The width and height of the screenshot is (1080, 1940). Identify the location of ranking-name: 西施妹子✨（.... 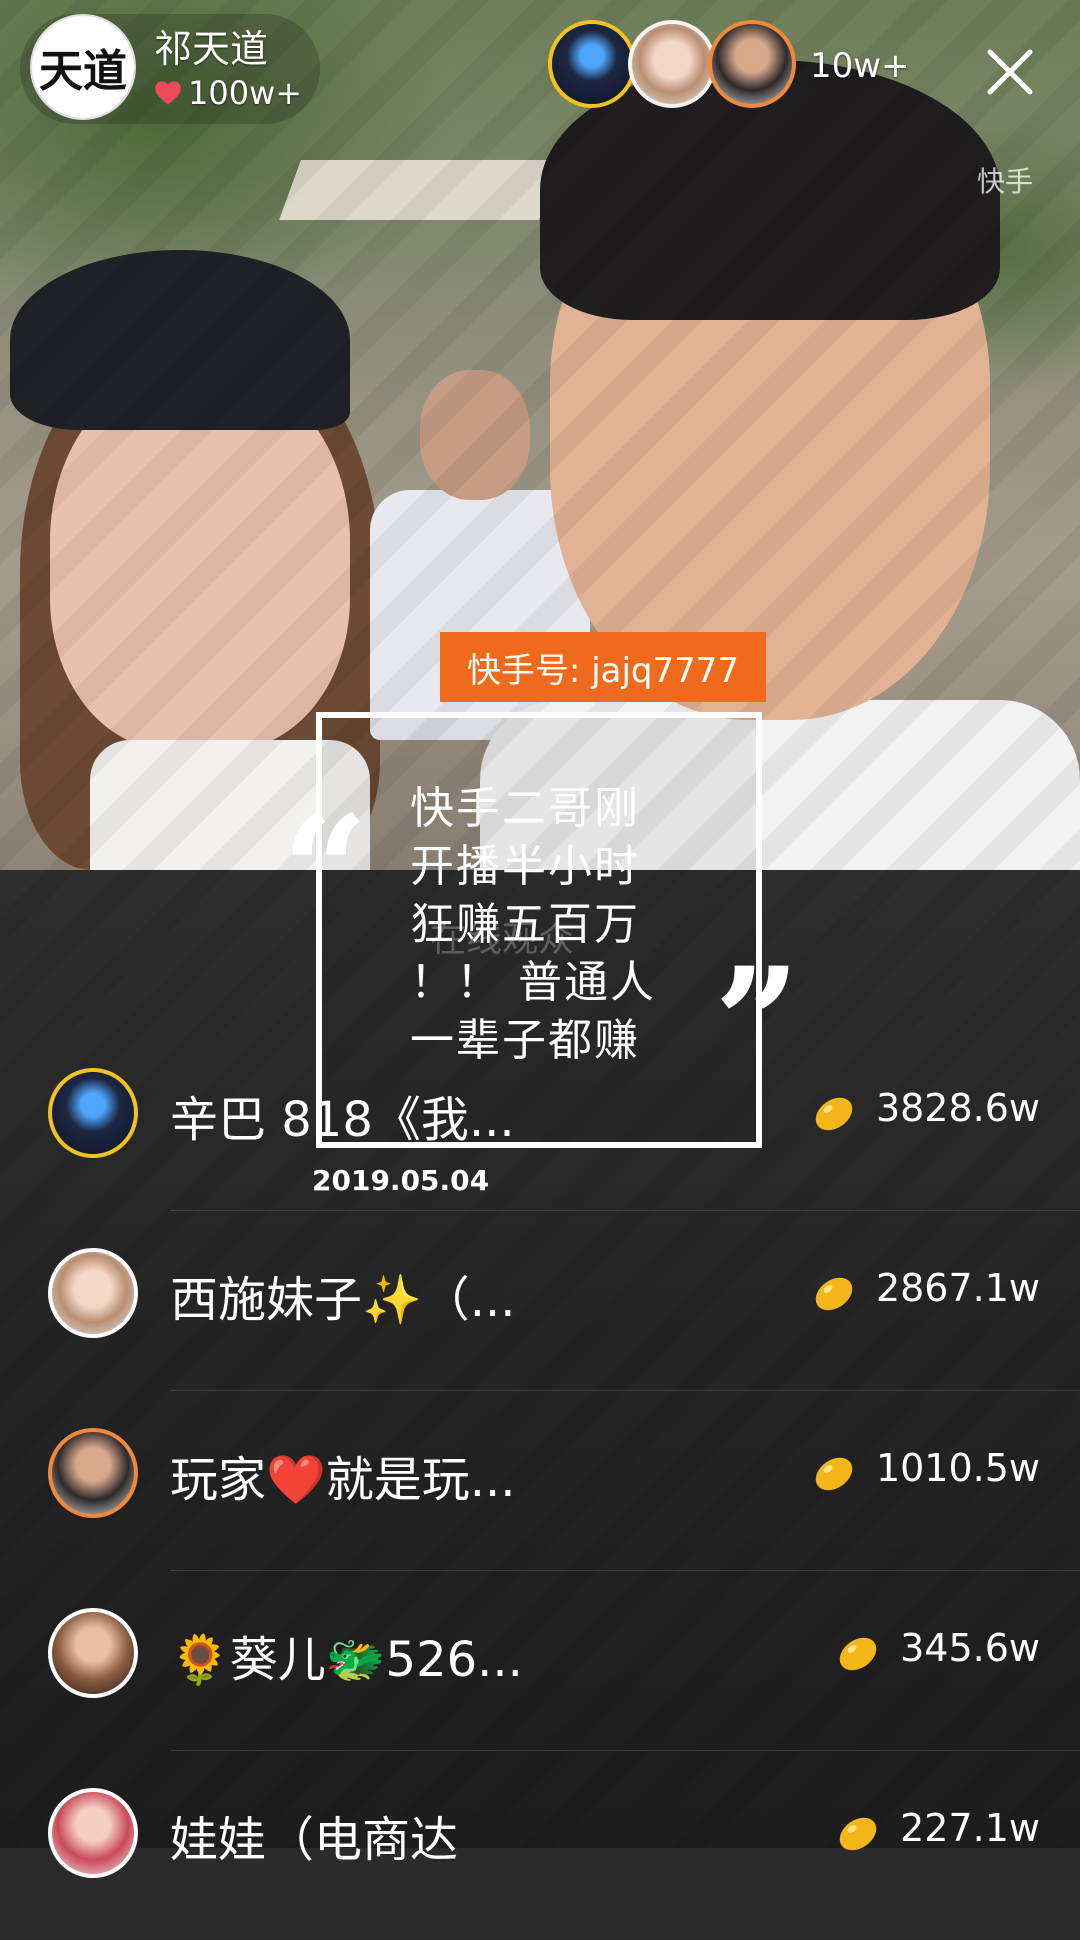
(343, 1300).